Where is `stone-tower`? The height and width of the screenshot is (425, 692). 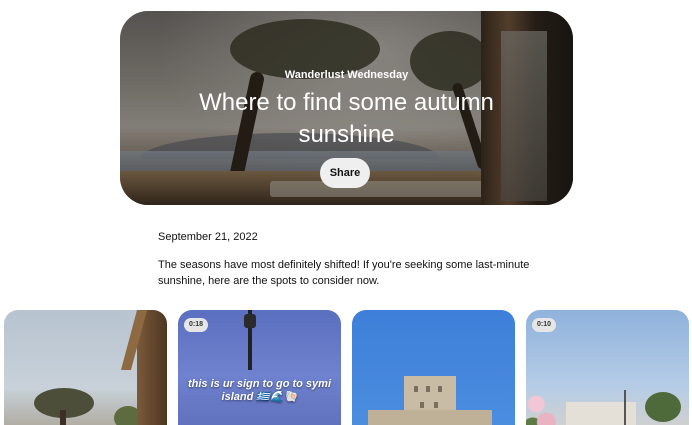 stone-tower is located at coordinates (430, 400).